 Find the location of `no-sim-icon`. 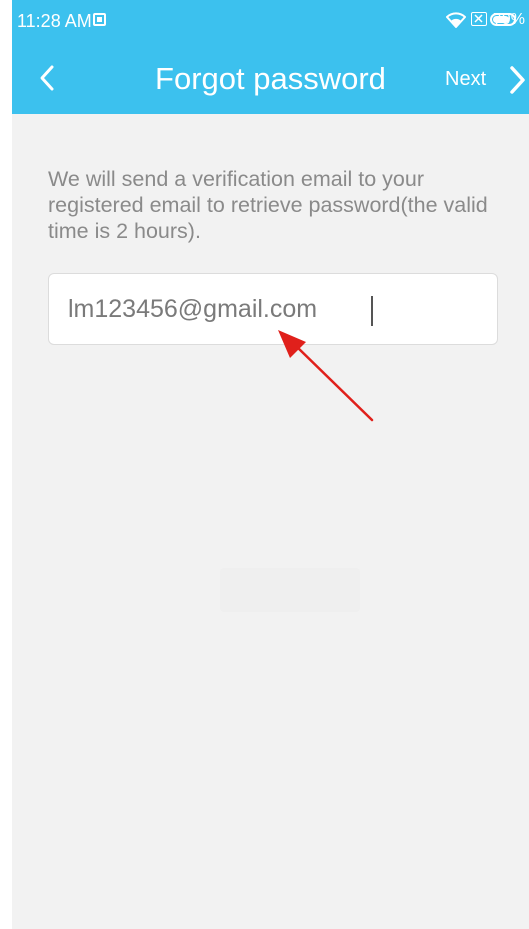

no-sim-icon is located at coordinates (479, 19).